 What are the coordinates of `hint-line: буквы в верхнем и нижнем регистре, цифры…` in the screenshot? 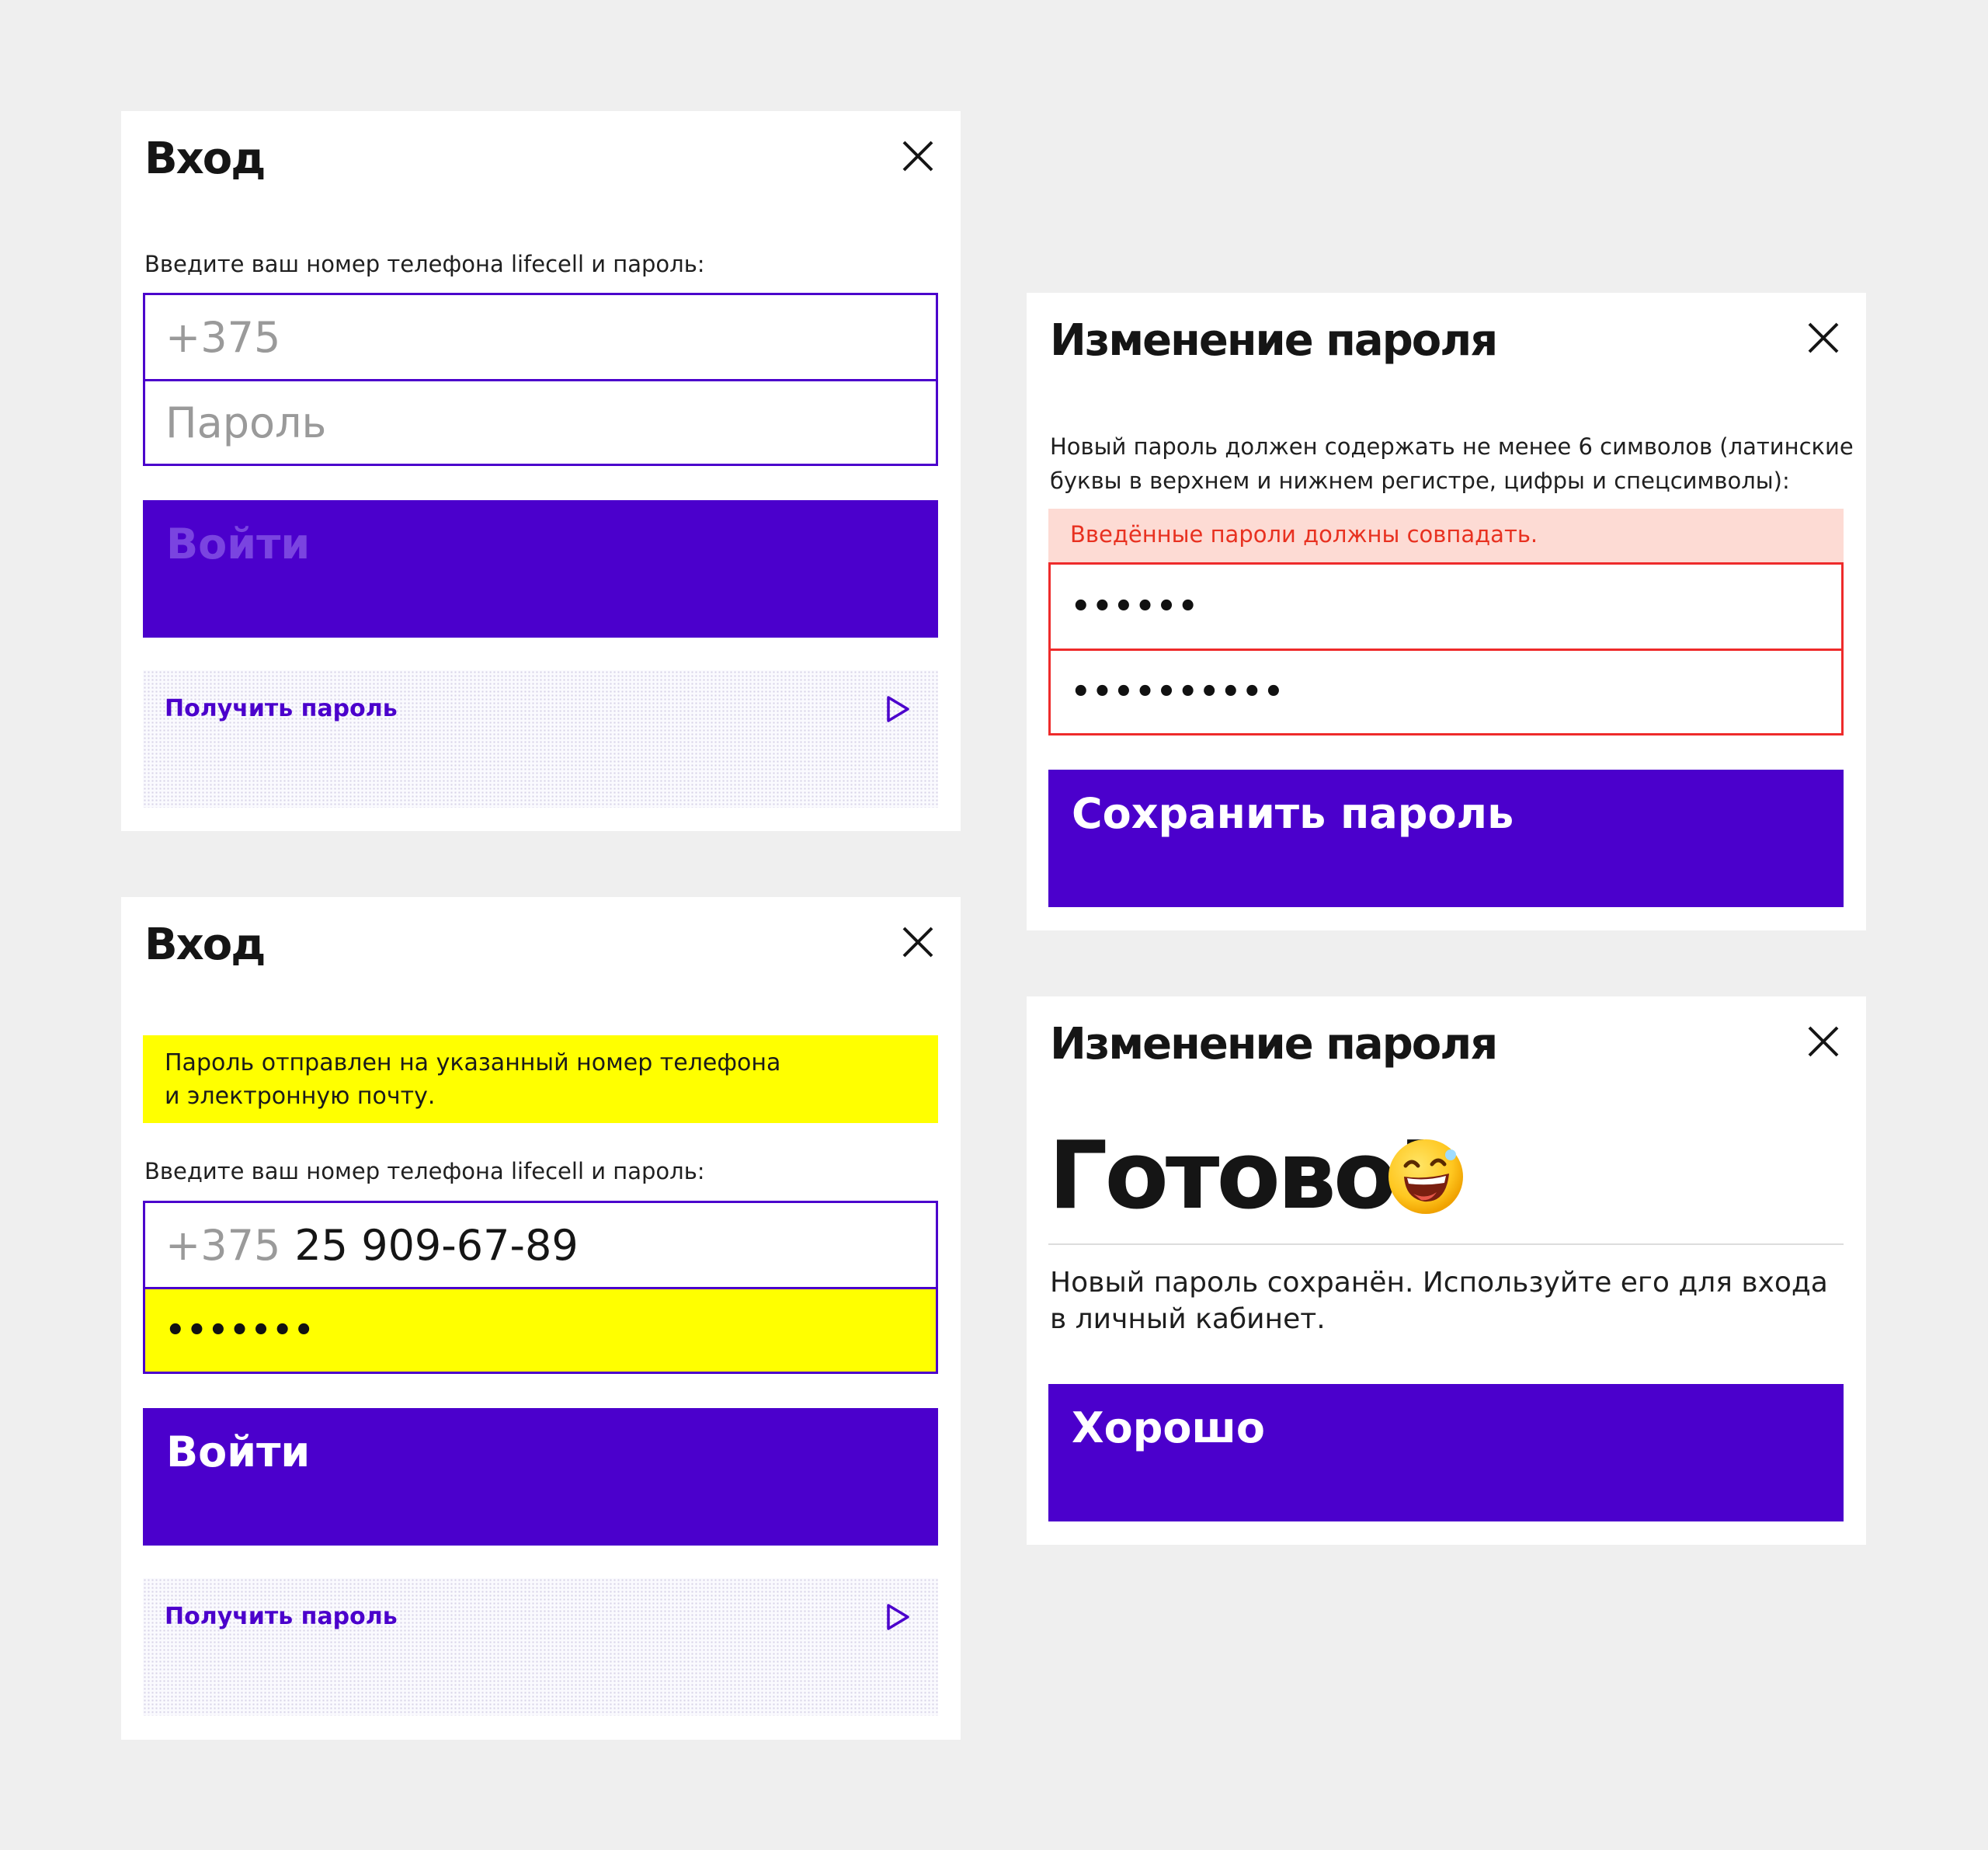 It's located at (1420, 481).